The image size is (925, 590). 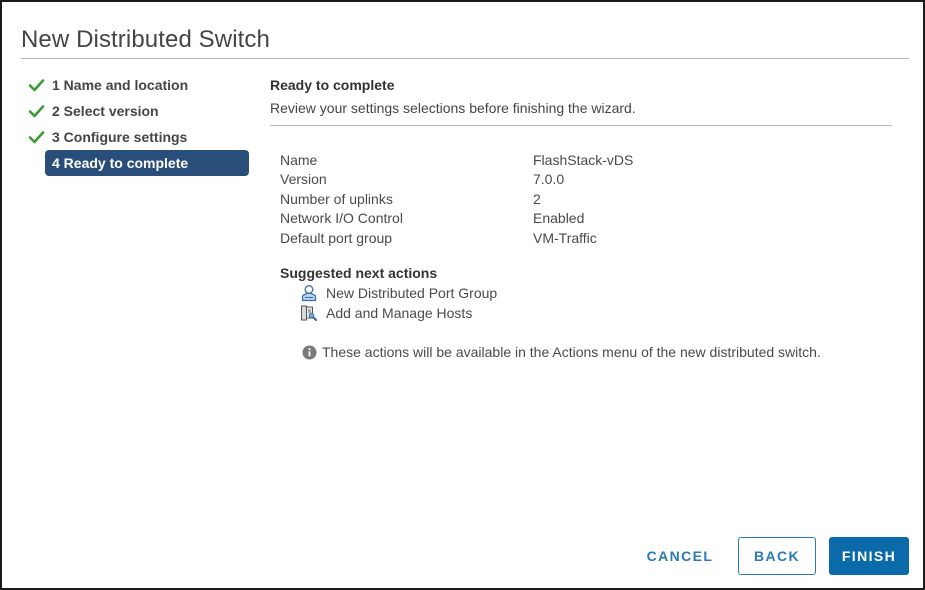 I want to click on summary-row-default-port-group: Default port group VM-Traffic, so click(x=456, y=238).